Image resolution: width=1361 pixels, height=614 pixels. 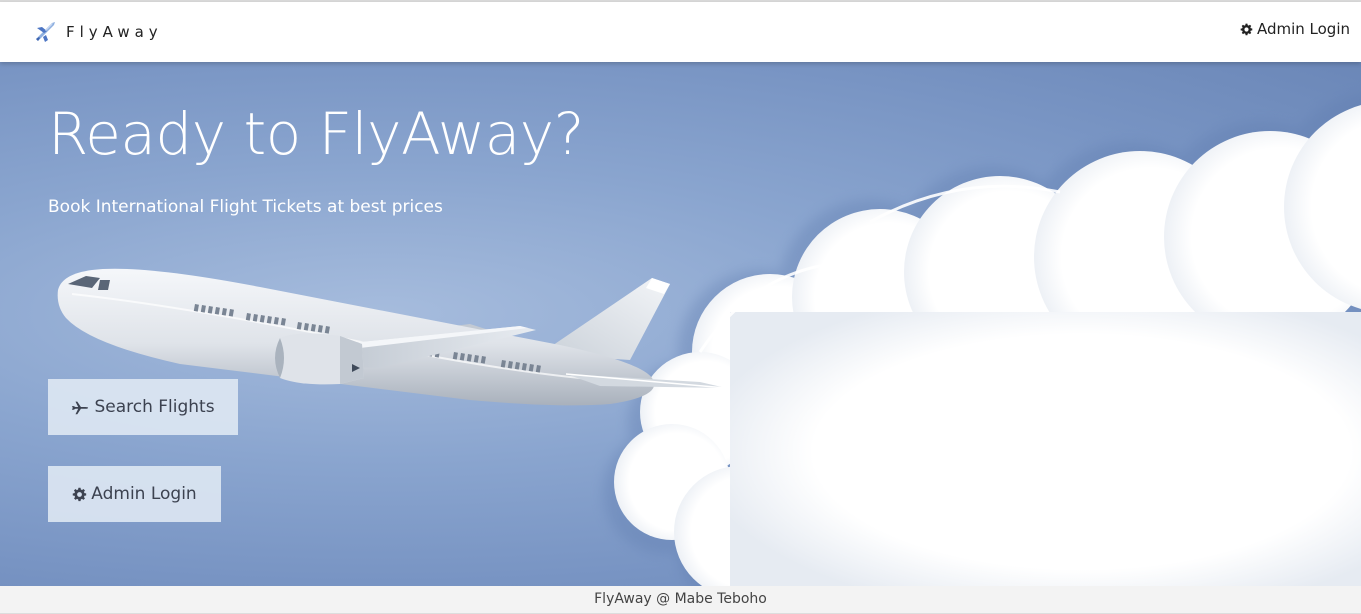 I want to click on nav-admin-login-label: Admin Login, so click(x=1303, y=29).